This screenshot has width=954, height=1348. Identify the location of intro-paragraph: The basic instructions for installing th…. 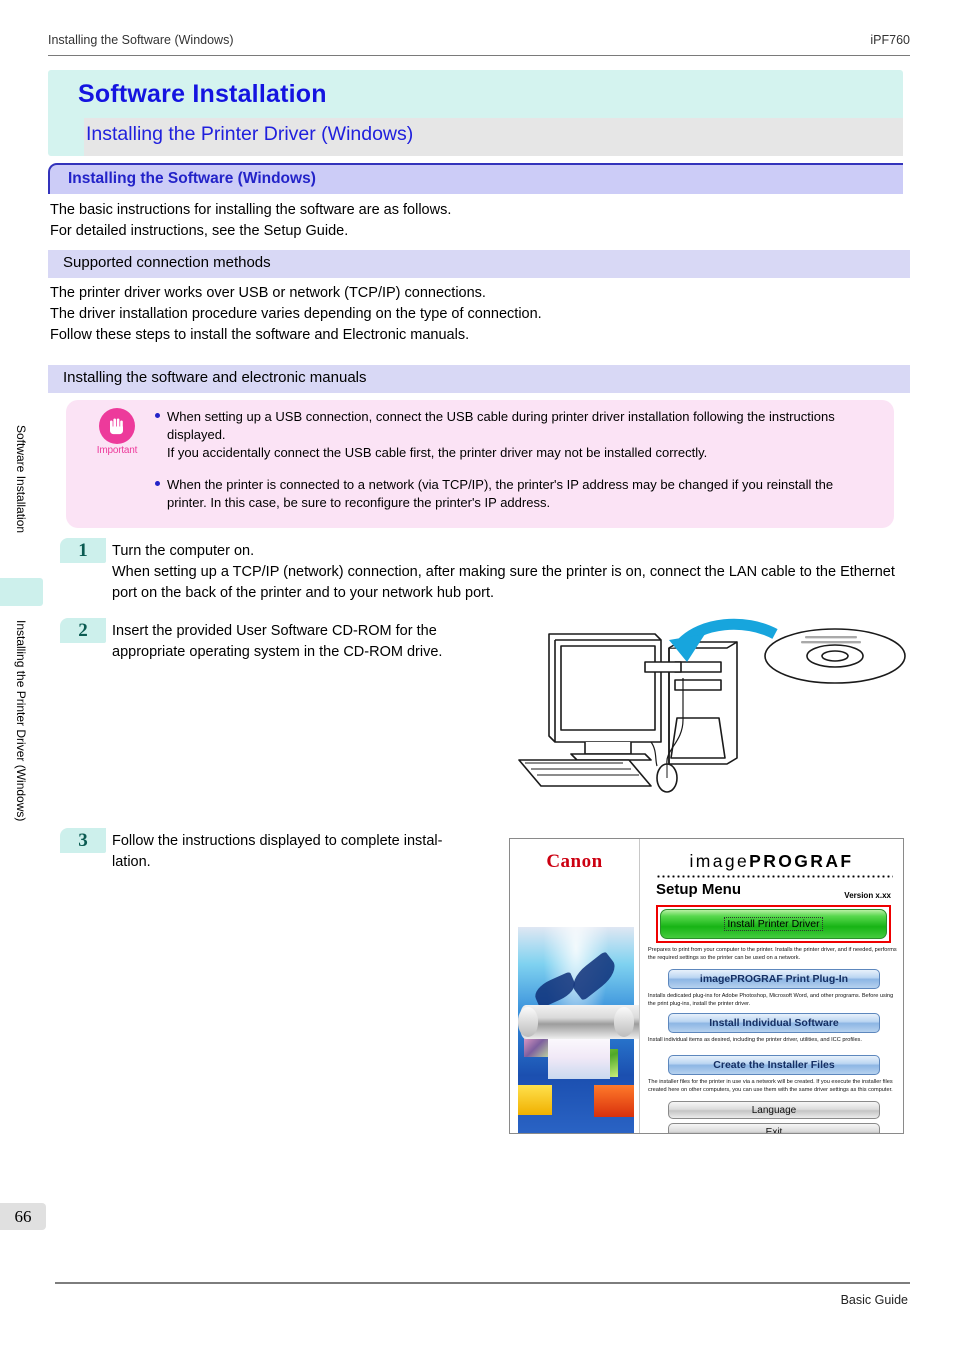
(480, 221).